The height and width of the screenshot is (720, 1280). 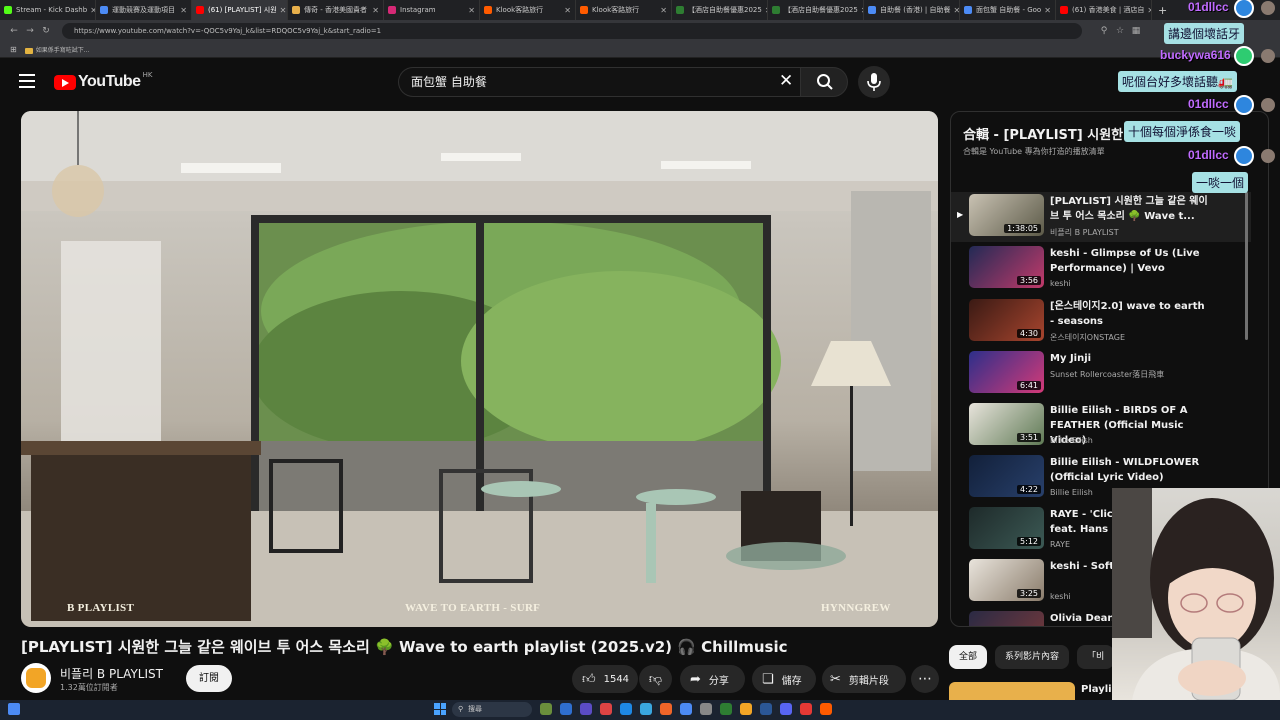 I want to click on search-button, so click(x=824, y=82).